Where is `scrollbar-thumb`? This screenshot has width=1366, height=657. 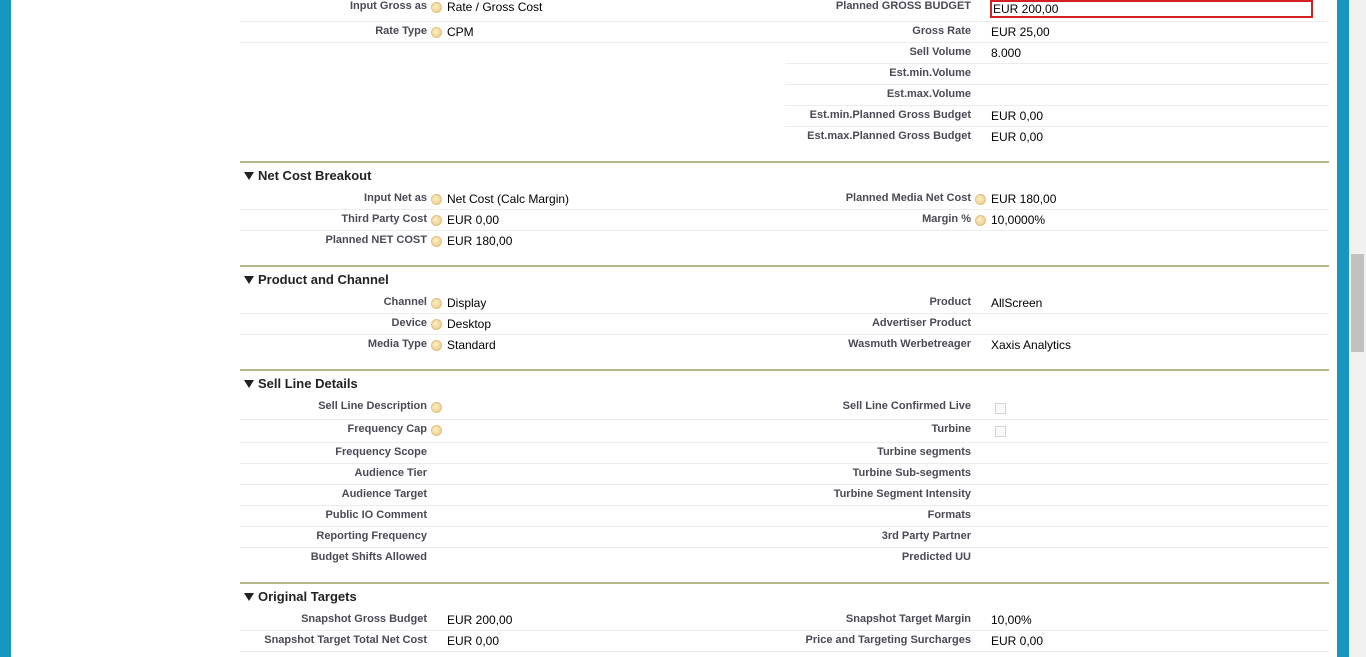
scrollbar-thumb is located at coordinates (1357, 303).